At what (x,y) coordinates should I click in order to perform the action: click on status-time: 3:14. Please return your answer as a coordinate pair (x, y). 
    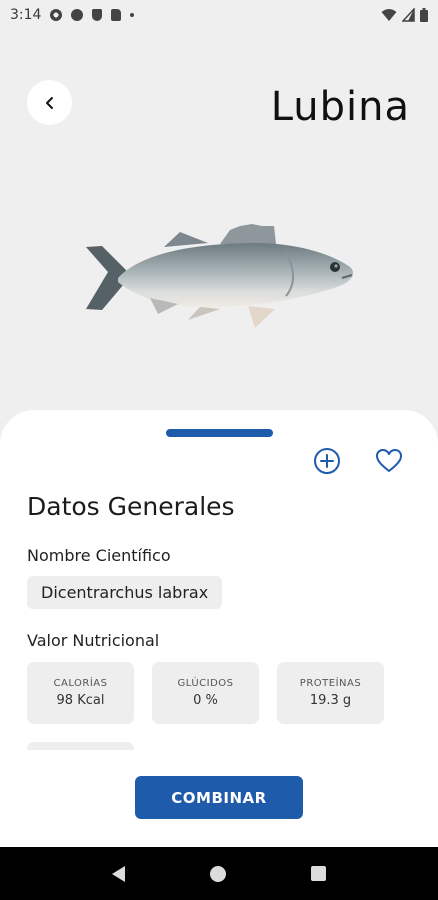
    Looking at the image, I should click on (26, 15).